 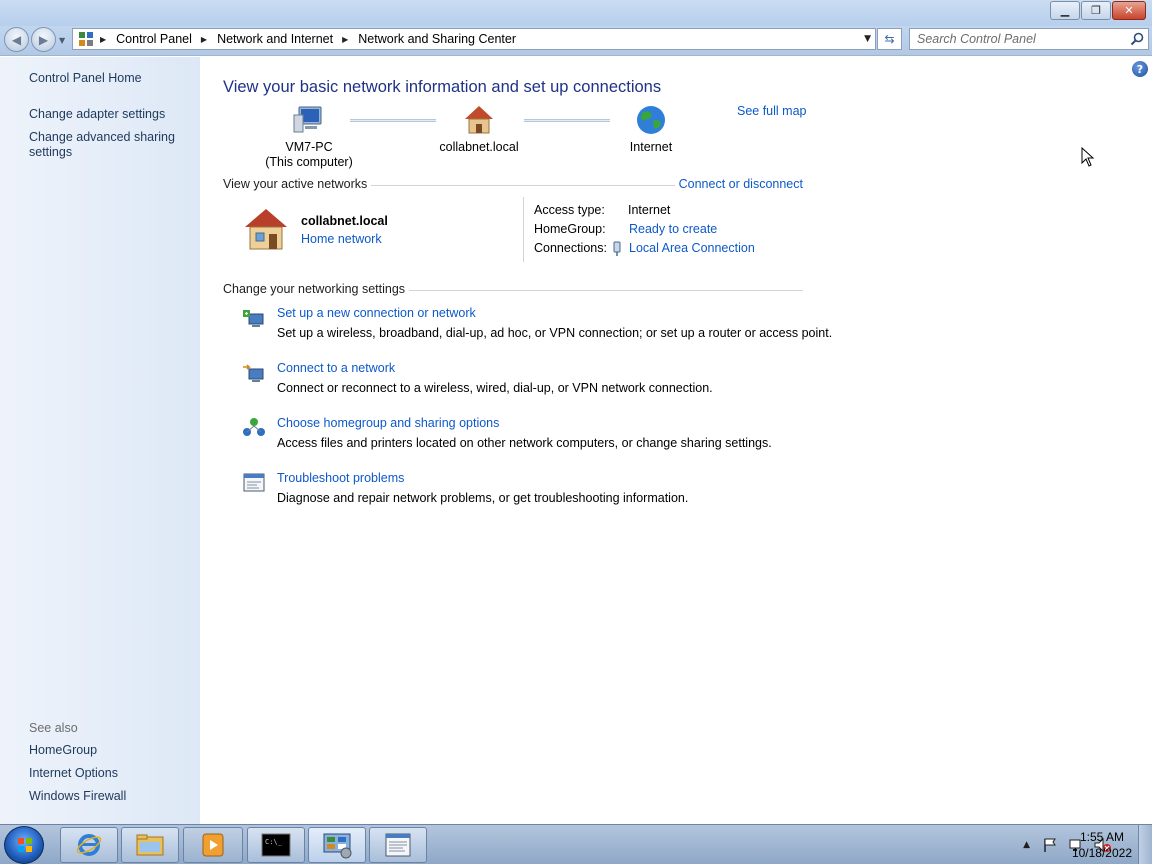 I want to click on networking-settings-heading: Change your networking settings, so click(x=316, y=289).